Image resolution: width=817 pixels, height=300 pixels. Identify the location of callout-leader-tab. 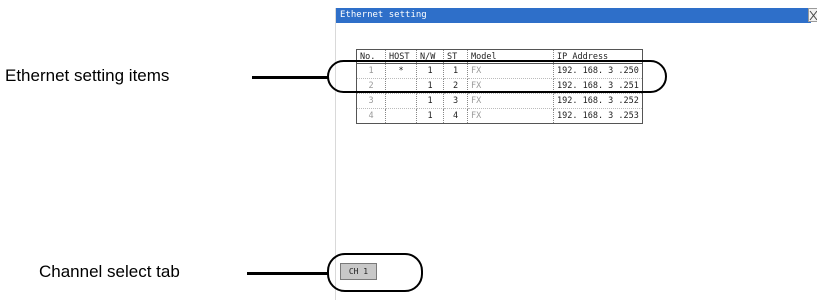
(287, 273).